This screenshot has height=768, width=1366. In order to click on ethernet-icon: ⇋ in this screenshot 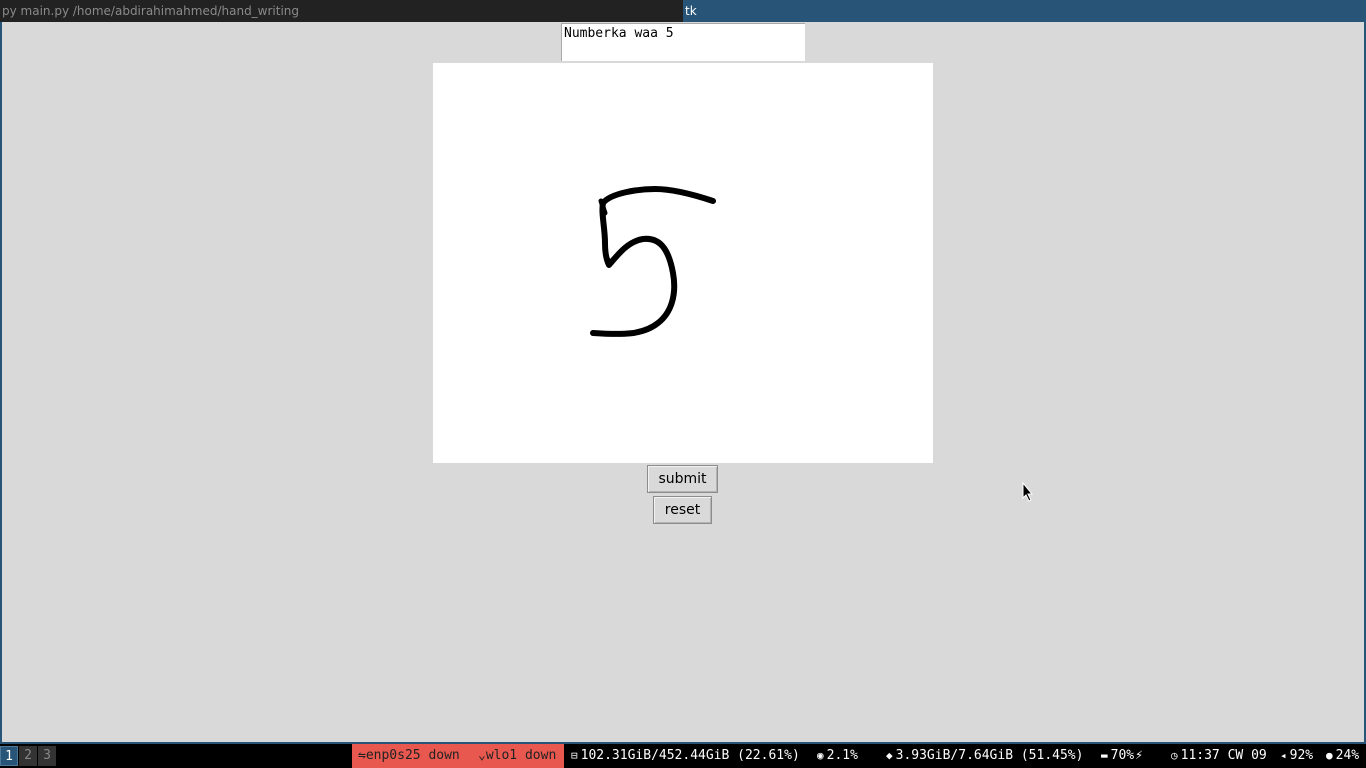, I will do `click(362, 755)`.